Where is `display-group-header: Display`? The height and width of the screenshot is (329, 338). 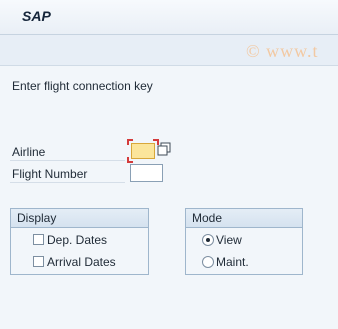
display-group-header: Display is located at coordinates (79, 218).